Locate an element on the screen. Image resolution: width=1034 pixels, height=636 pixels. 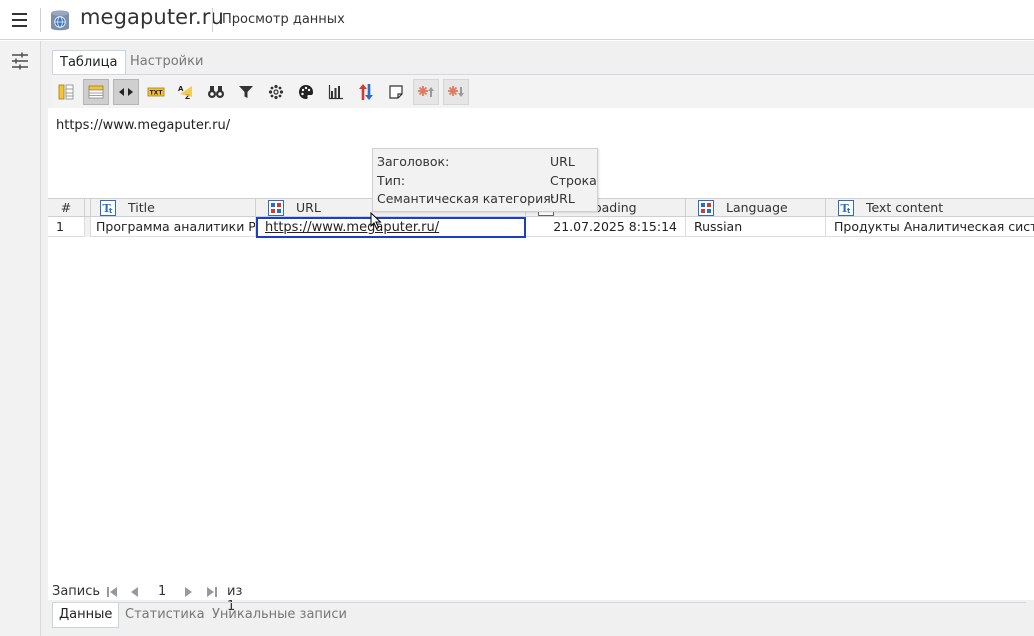
tab-data: Данные is located at coordinates (86, 615).